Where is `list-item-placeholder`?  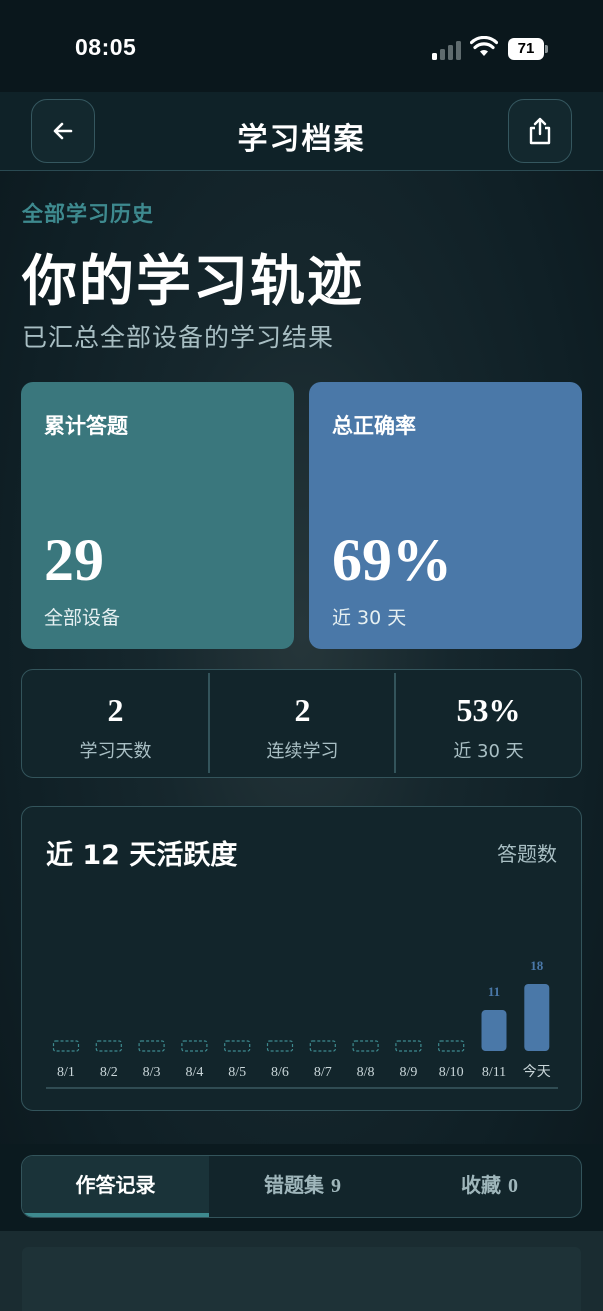 list-item-placeholder is located at coordinates (301, 1279).